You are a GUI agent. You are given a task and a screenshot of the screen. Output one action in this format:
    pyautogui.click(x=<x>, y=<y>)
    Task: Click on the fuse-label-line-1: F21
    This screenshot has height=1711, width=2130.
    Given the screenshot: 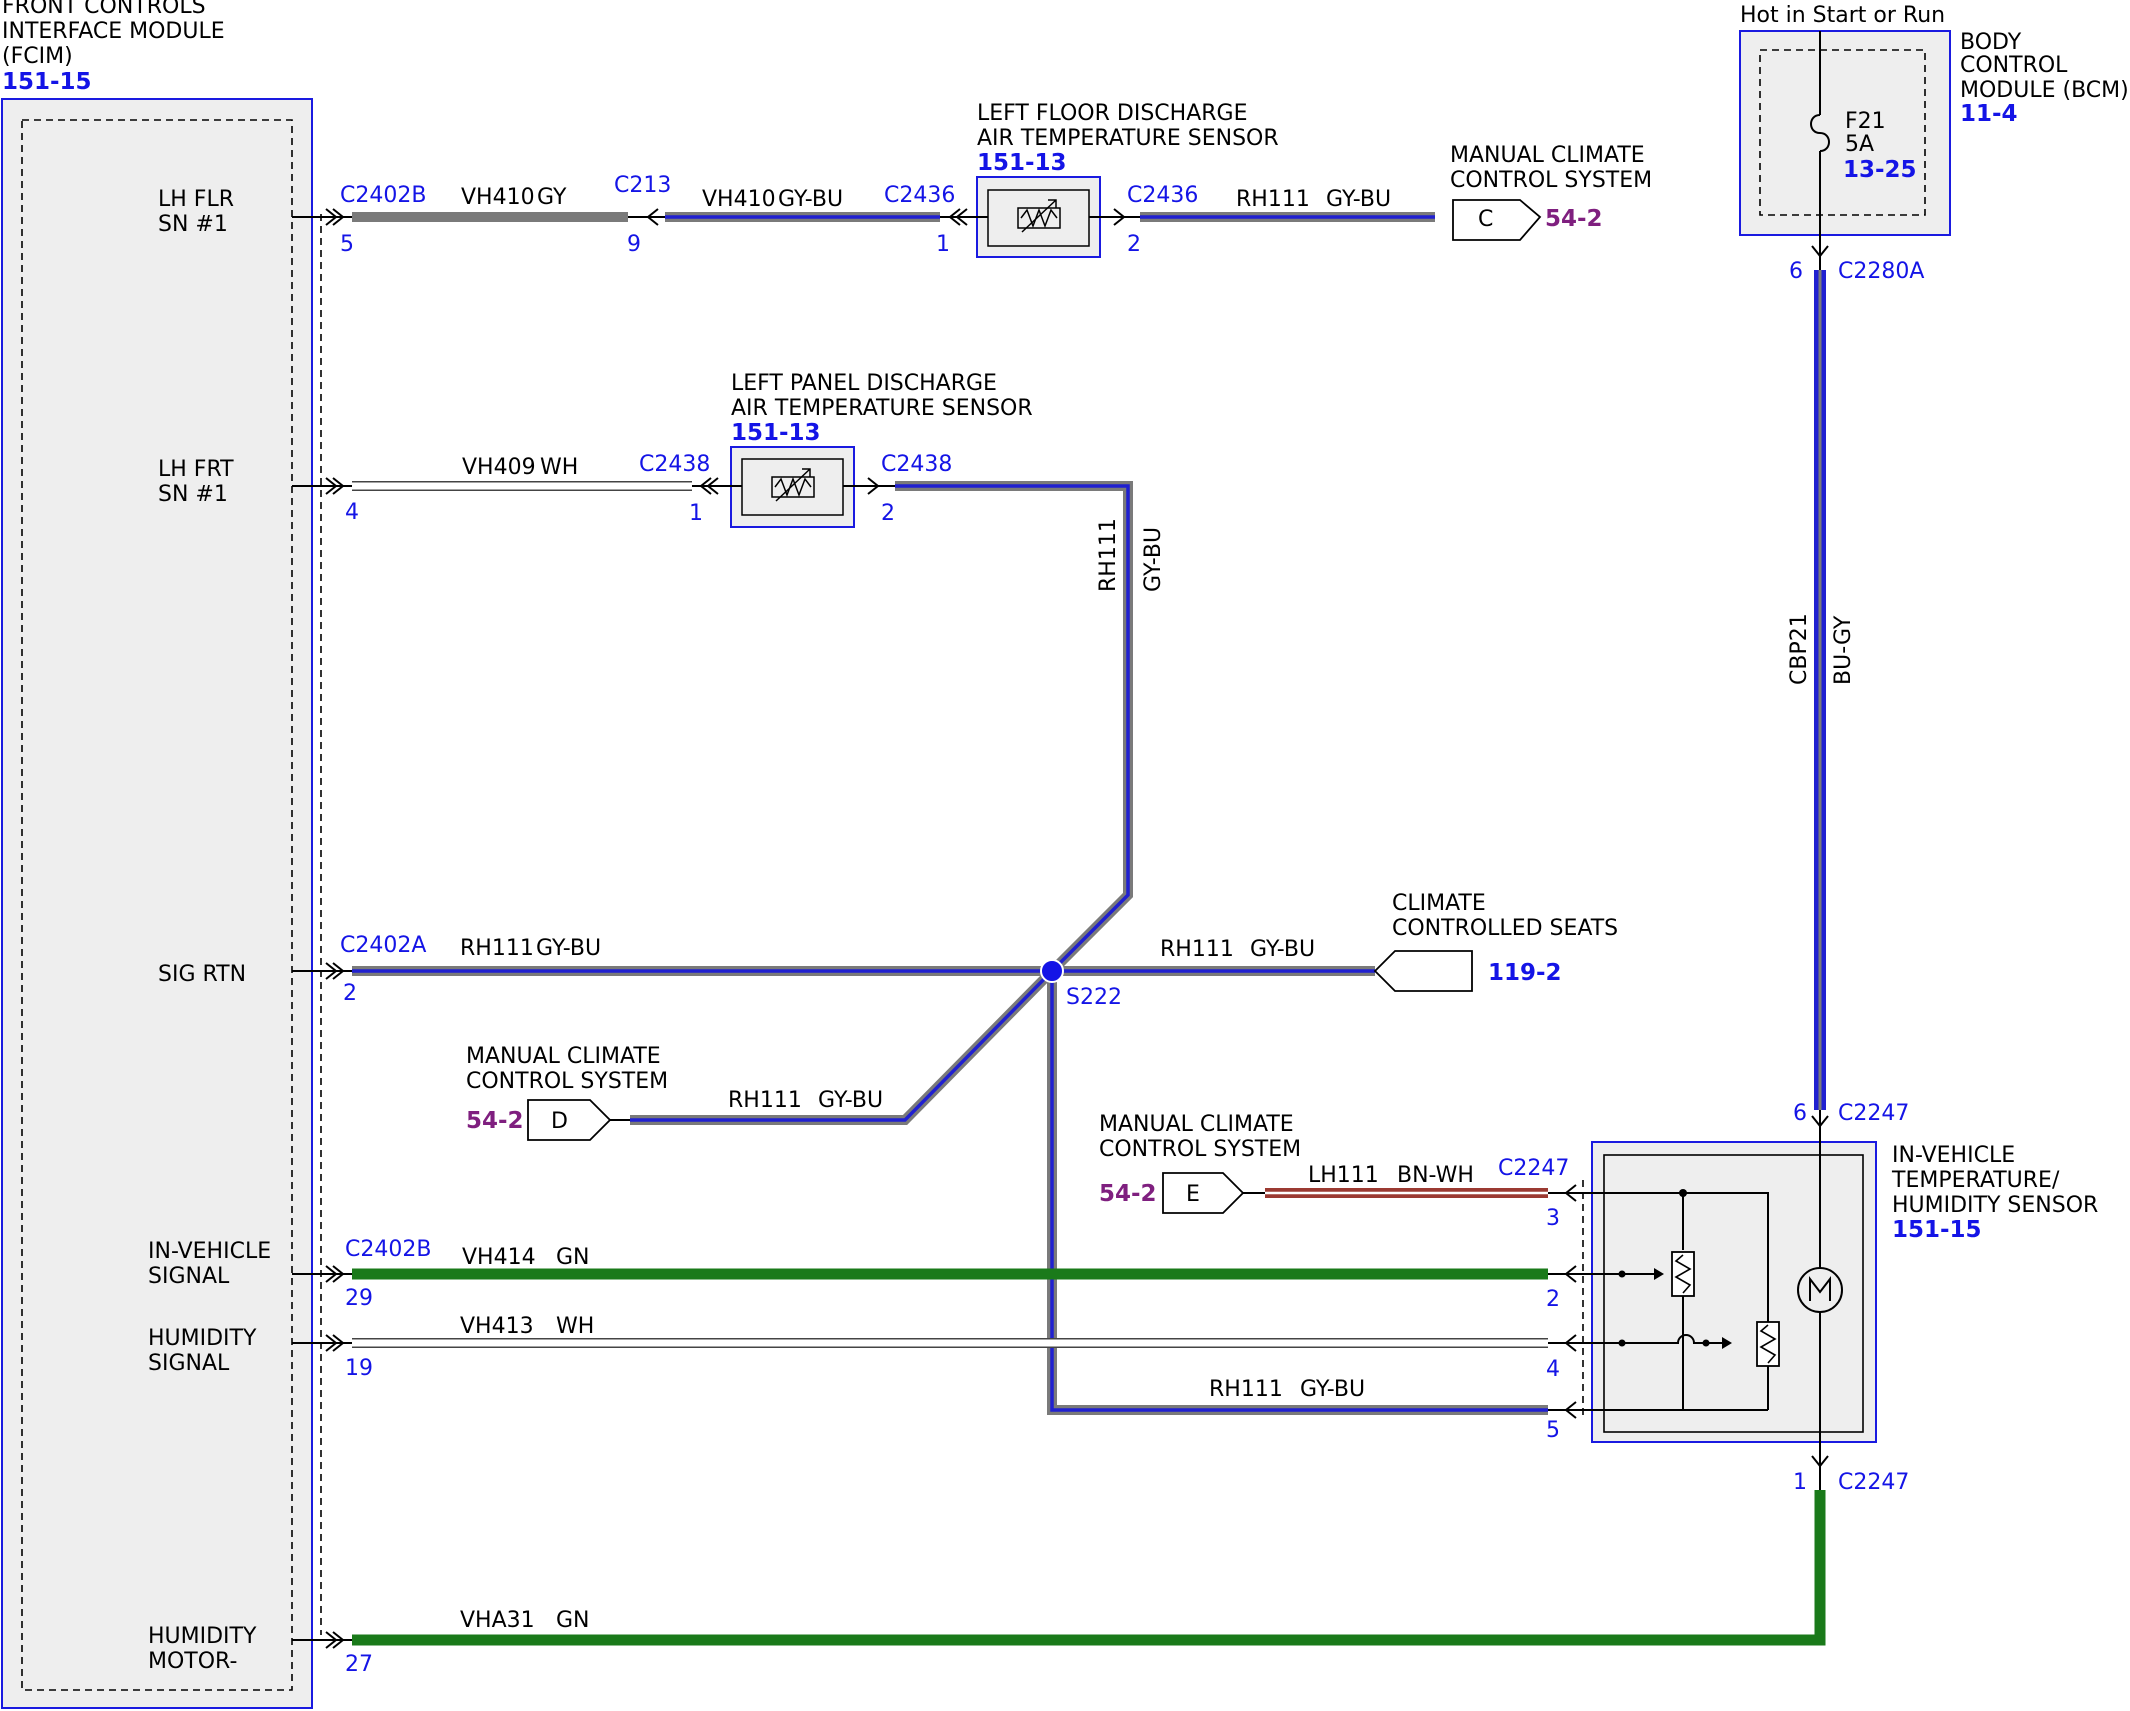 What is the action you would take?
    pyautogui.click(x=1865, y=121)
    